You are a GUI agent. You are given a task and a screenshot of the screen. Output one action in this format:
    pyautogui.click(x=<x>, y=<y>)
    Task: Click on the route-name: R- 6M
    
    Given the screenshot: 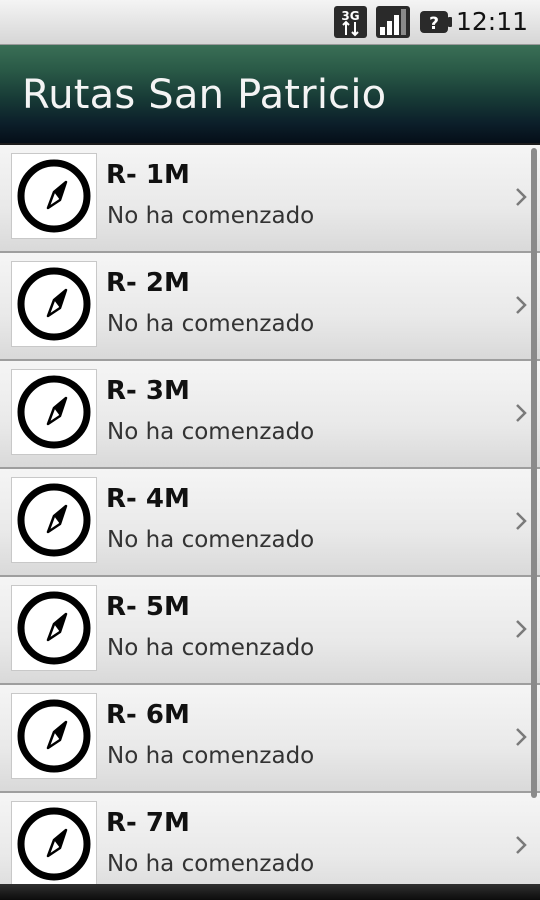 What is the action you would take?
    pyautogui.click(x=148, y=715)
    